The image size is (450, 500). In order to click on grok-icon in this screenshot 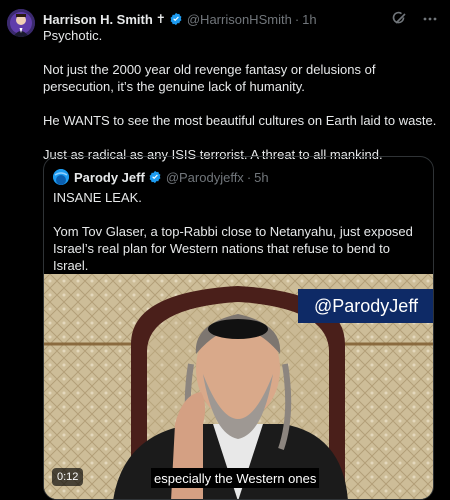, I will do `click(400, 19)`.